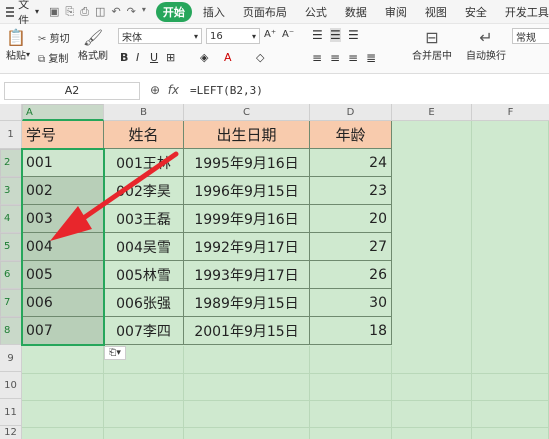 The height and width of the screenshot is (439, 549). I want to click on quick-access: ▣ ⎘ ⎙ ◫ ↶ ↷ ▾, so click(97, 12).